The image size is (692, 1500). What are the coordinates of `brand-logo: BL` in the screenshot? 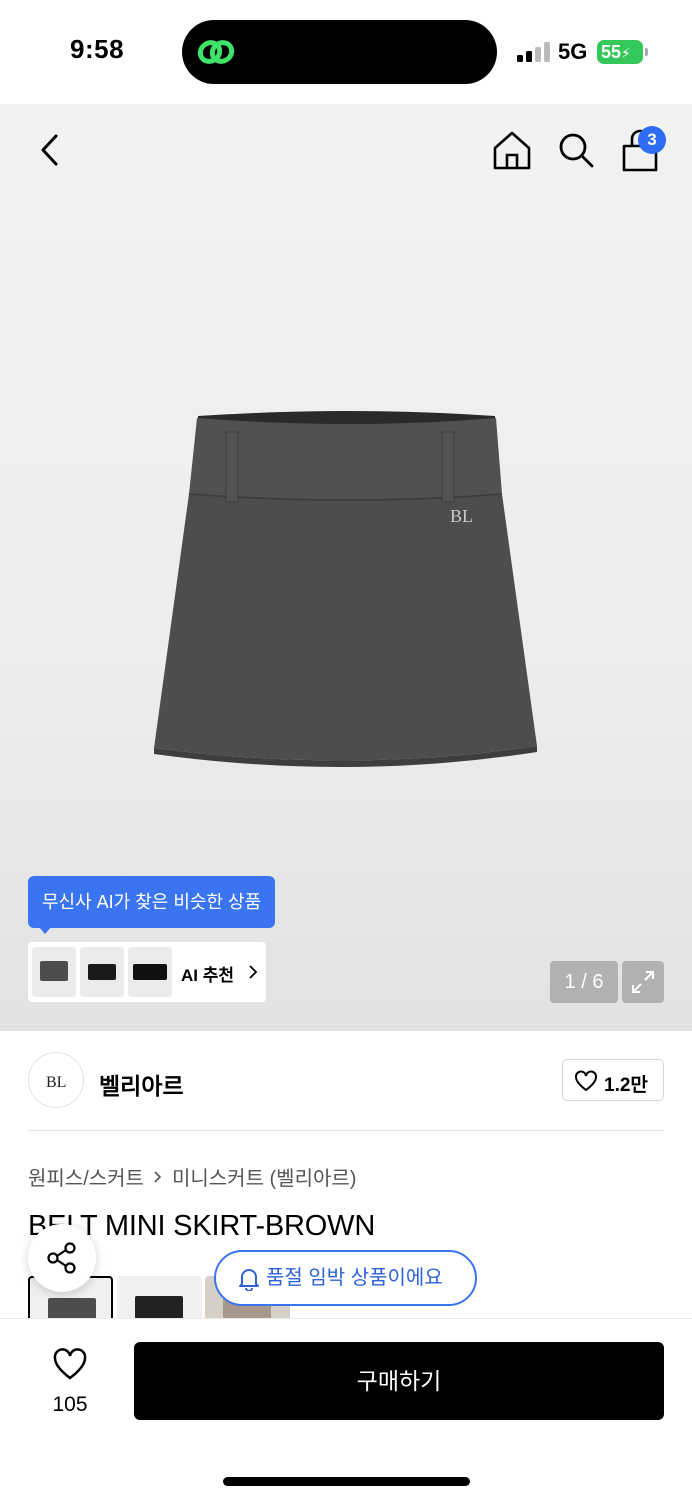 It's located at (56, 1080).